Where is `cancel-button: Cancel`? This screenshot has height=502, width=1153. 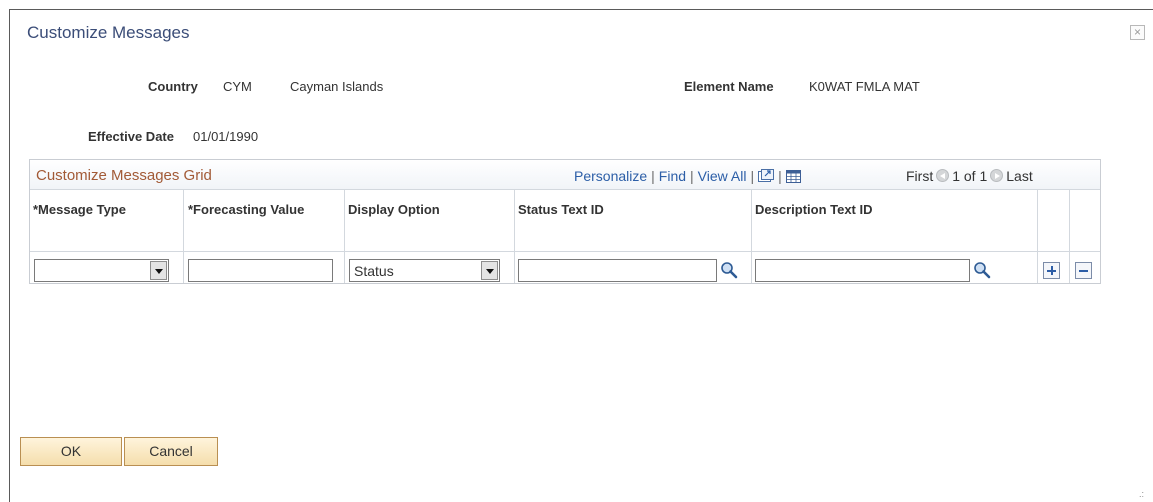 cancel-button: Cancel is located at coordinates (171, 451).